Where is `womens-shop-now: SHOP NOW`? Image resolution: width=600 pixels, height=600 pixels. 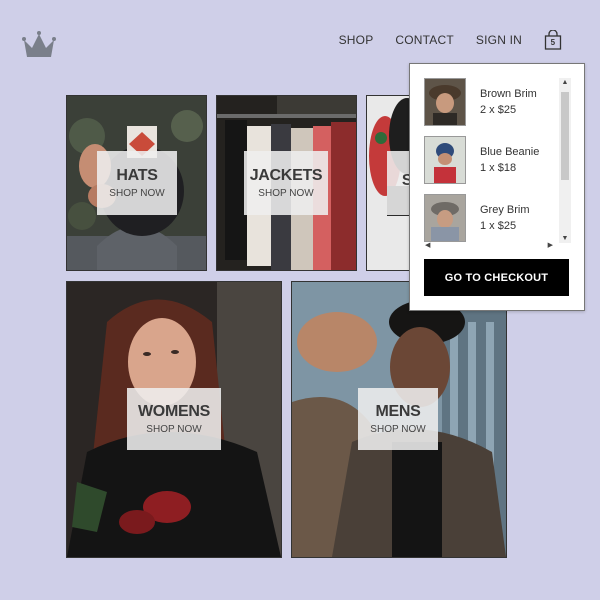
womens-shop-now: SHOP NOW is located at coordinates (173, 429).